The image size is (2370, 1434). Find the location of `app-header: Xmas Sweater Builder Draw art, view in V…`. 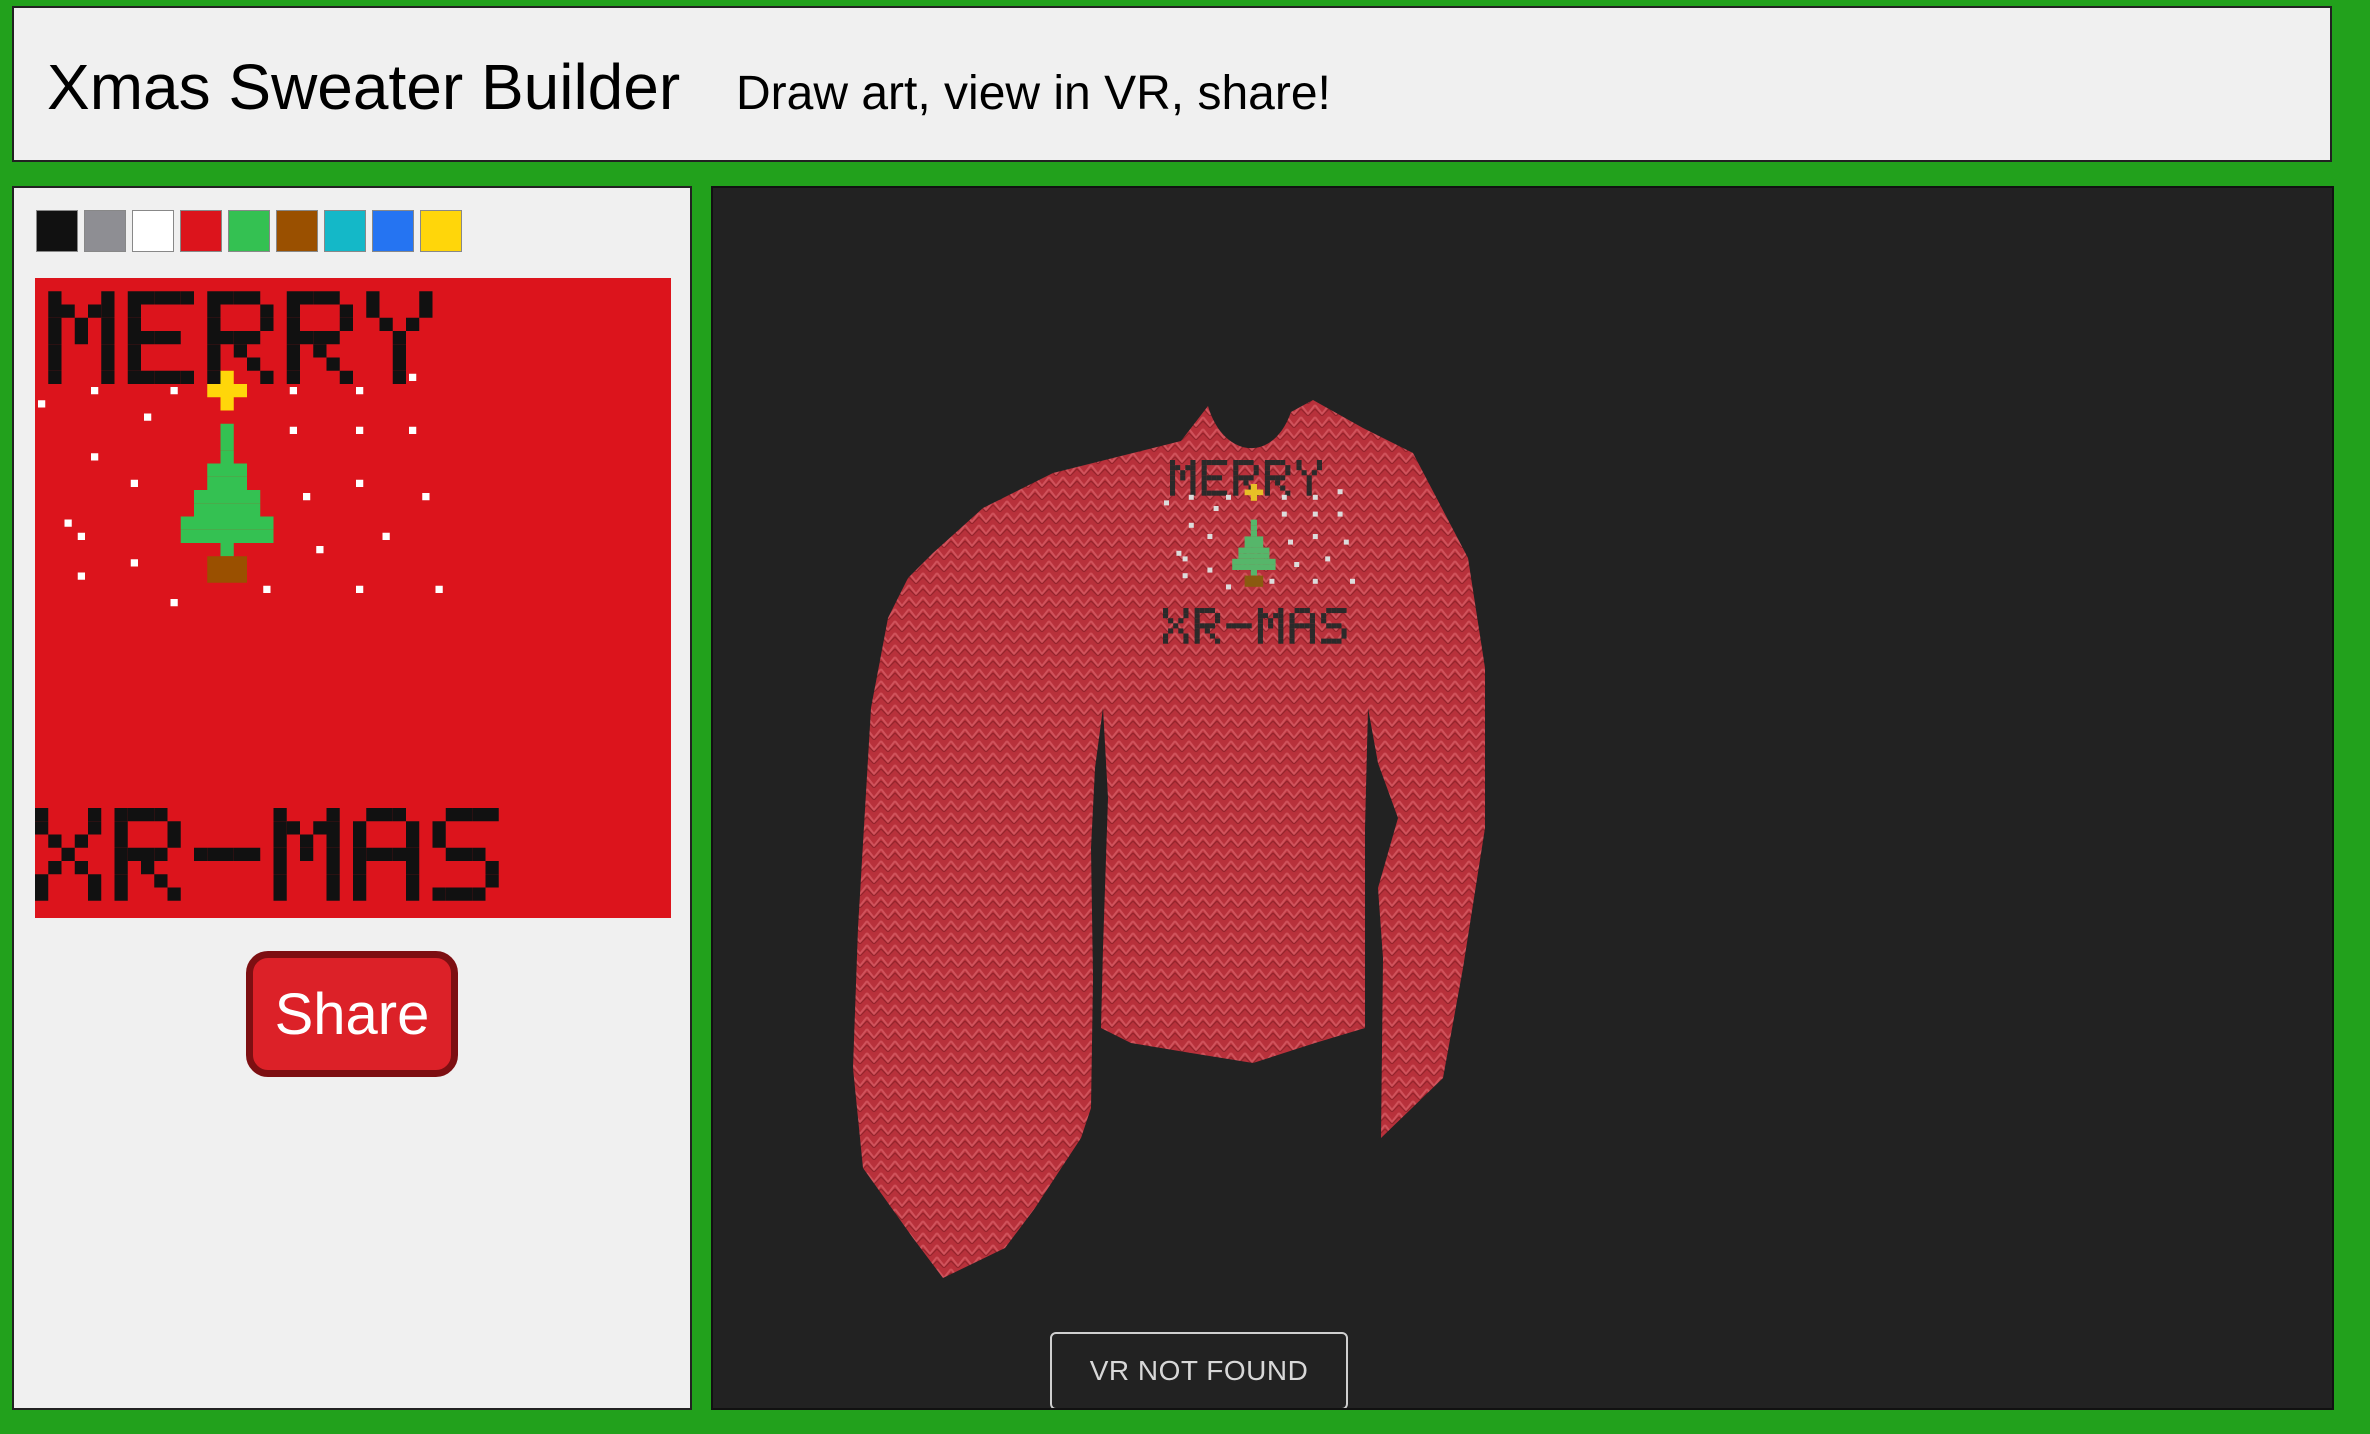

app-header: Xmas Sweater Builder Draw art, view in V… is located at coordinates (1172, 84).